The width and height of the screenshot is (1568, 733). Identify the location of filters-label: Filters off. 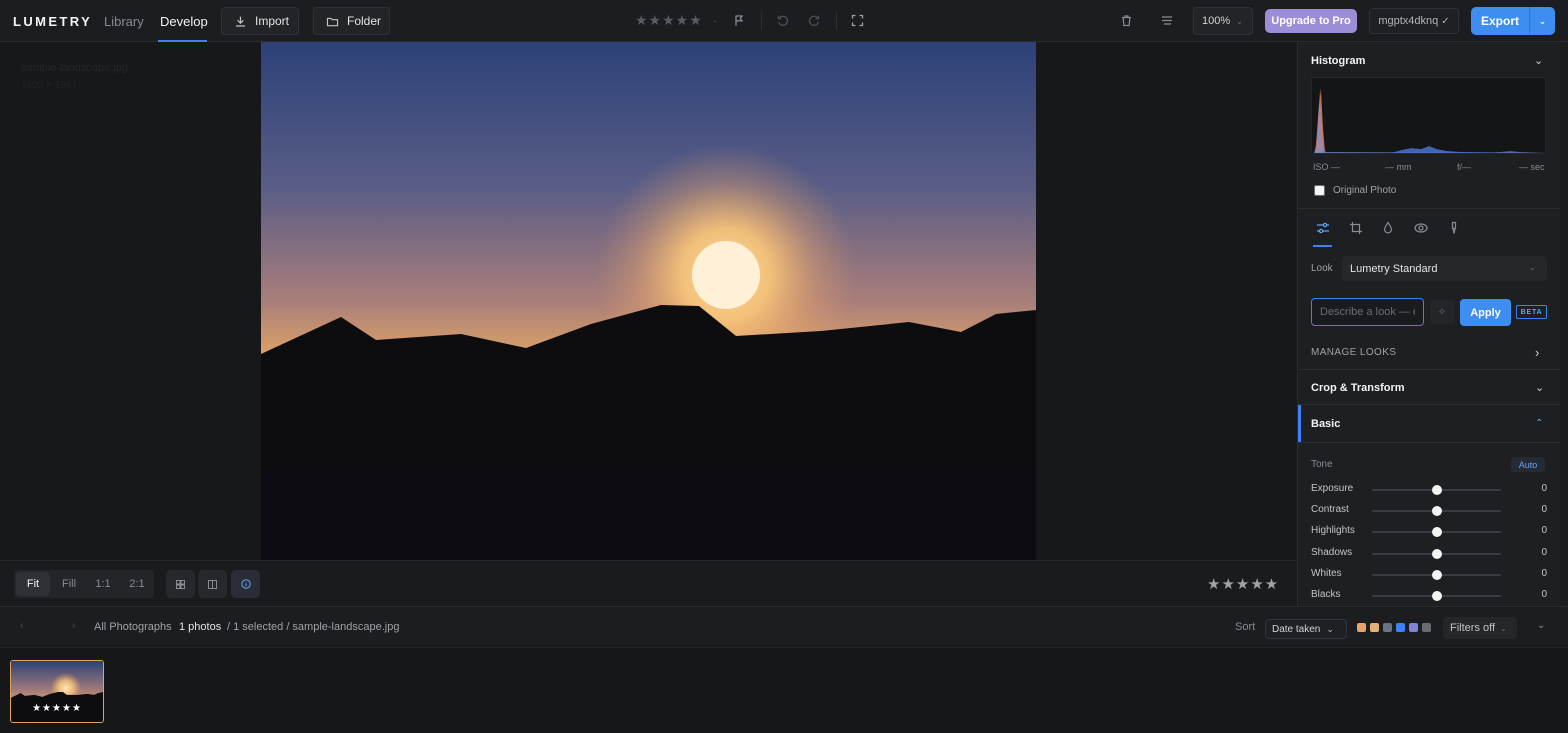
(1473, 628).